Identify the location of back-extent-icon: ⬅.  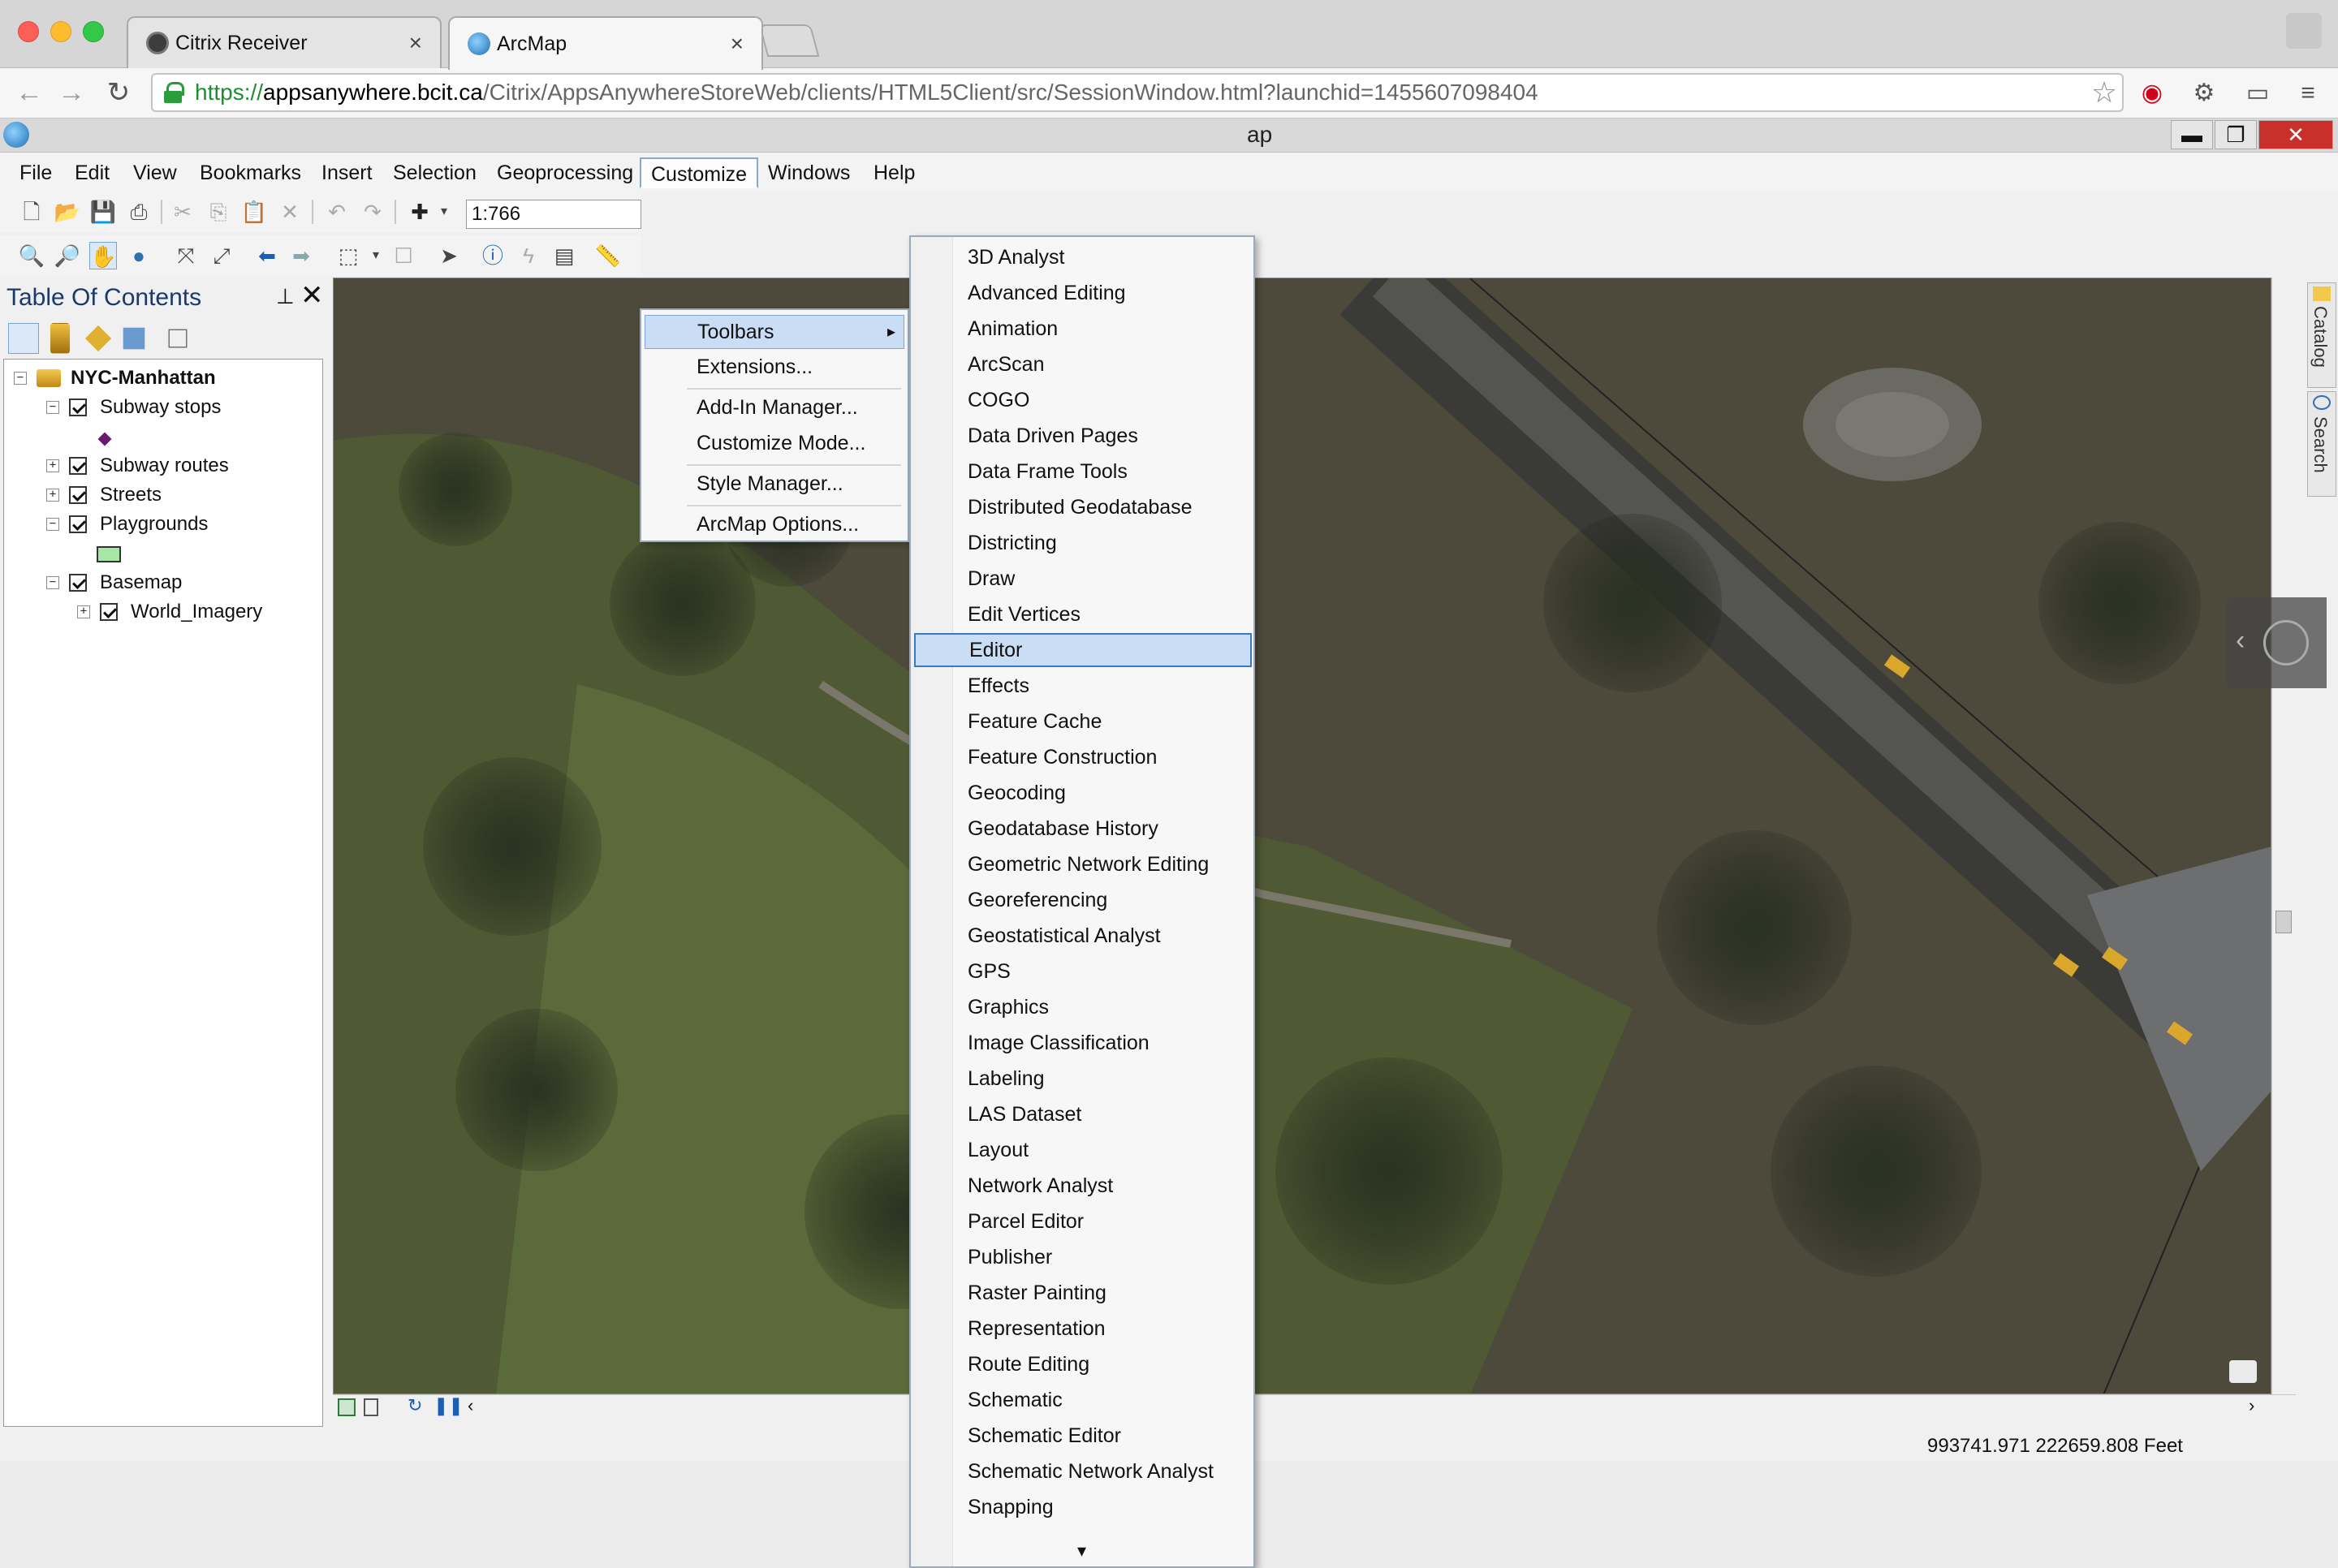
(267, 256).